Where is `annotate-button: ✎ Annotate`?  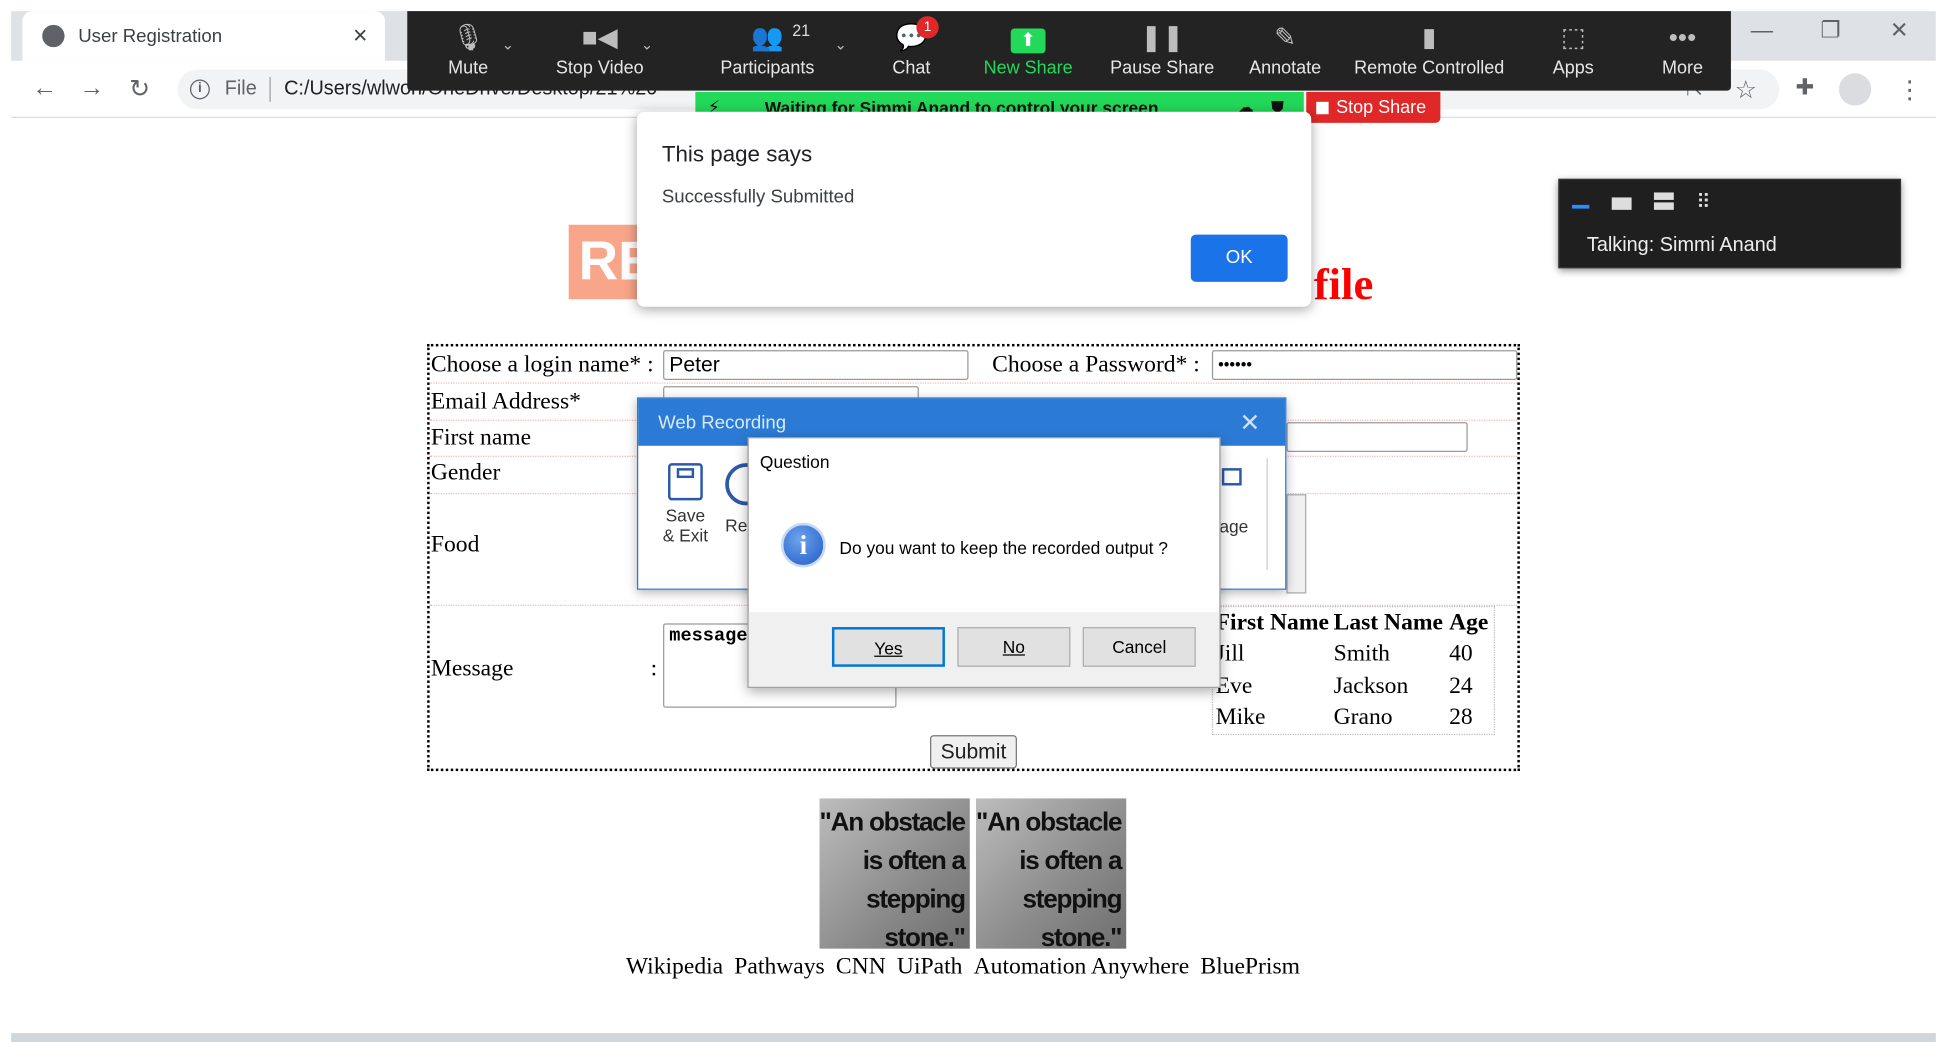
annotate-button: ✎ Annotate is located at coordinates (1285, 50).